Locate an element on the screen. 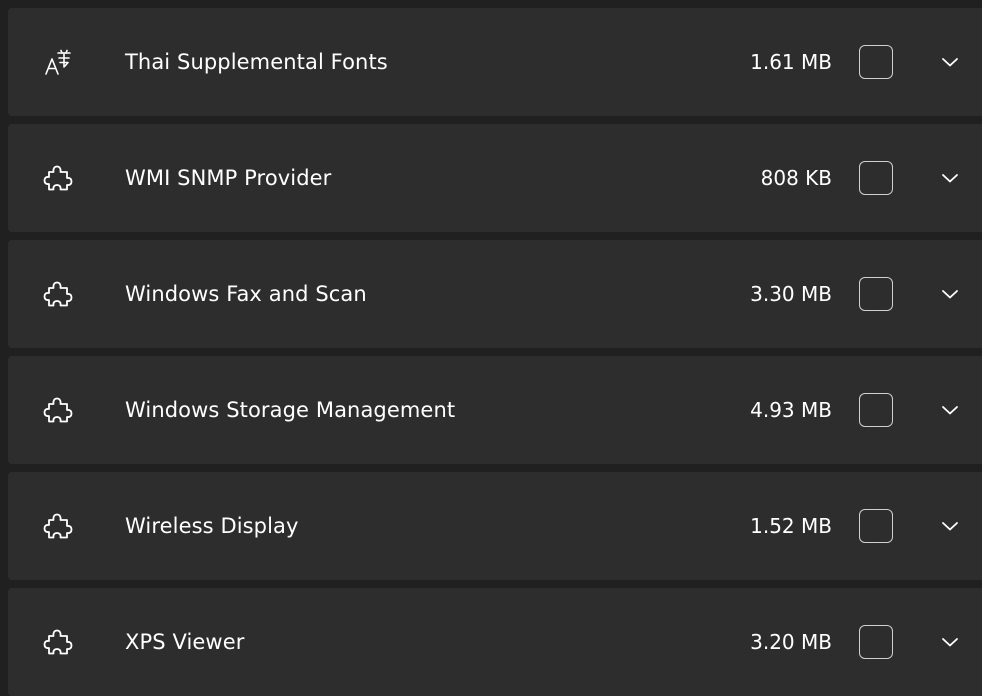  feature-size: 3.30 MB is located at coordinates (791, 294).